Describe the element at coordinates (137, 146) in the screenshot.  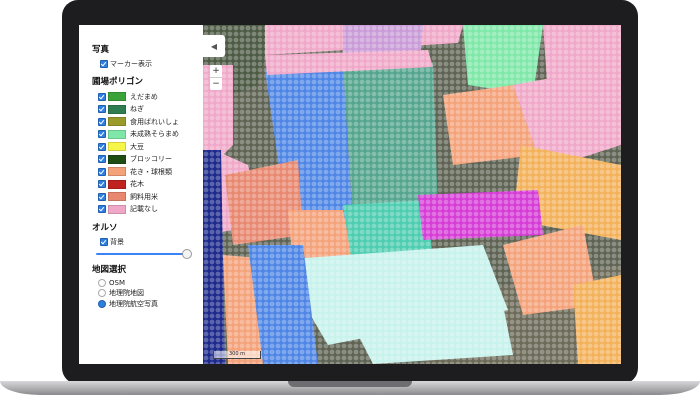
I see `crop-layer-label: 大豆` at that location.